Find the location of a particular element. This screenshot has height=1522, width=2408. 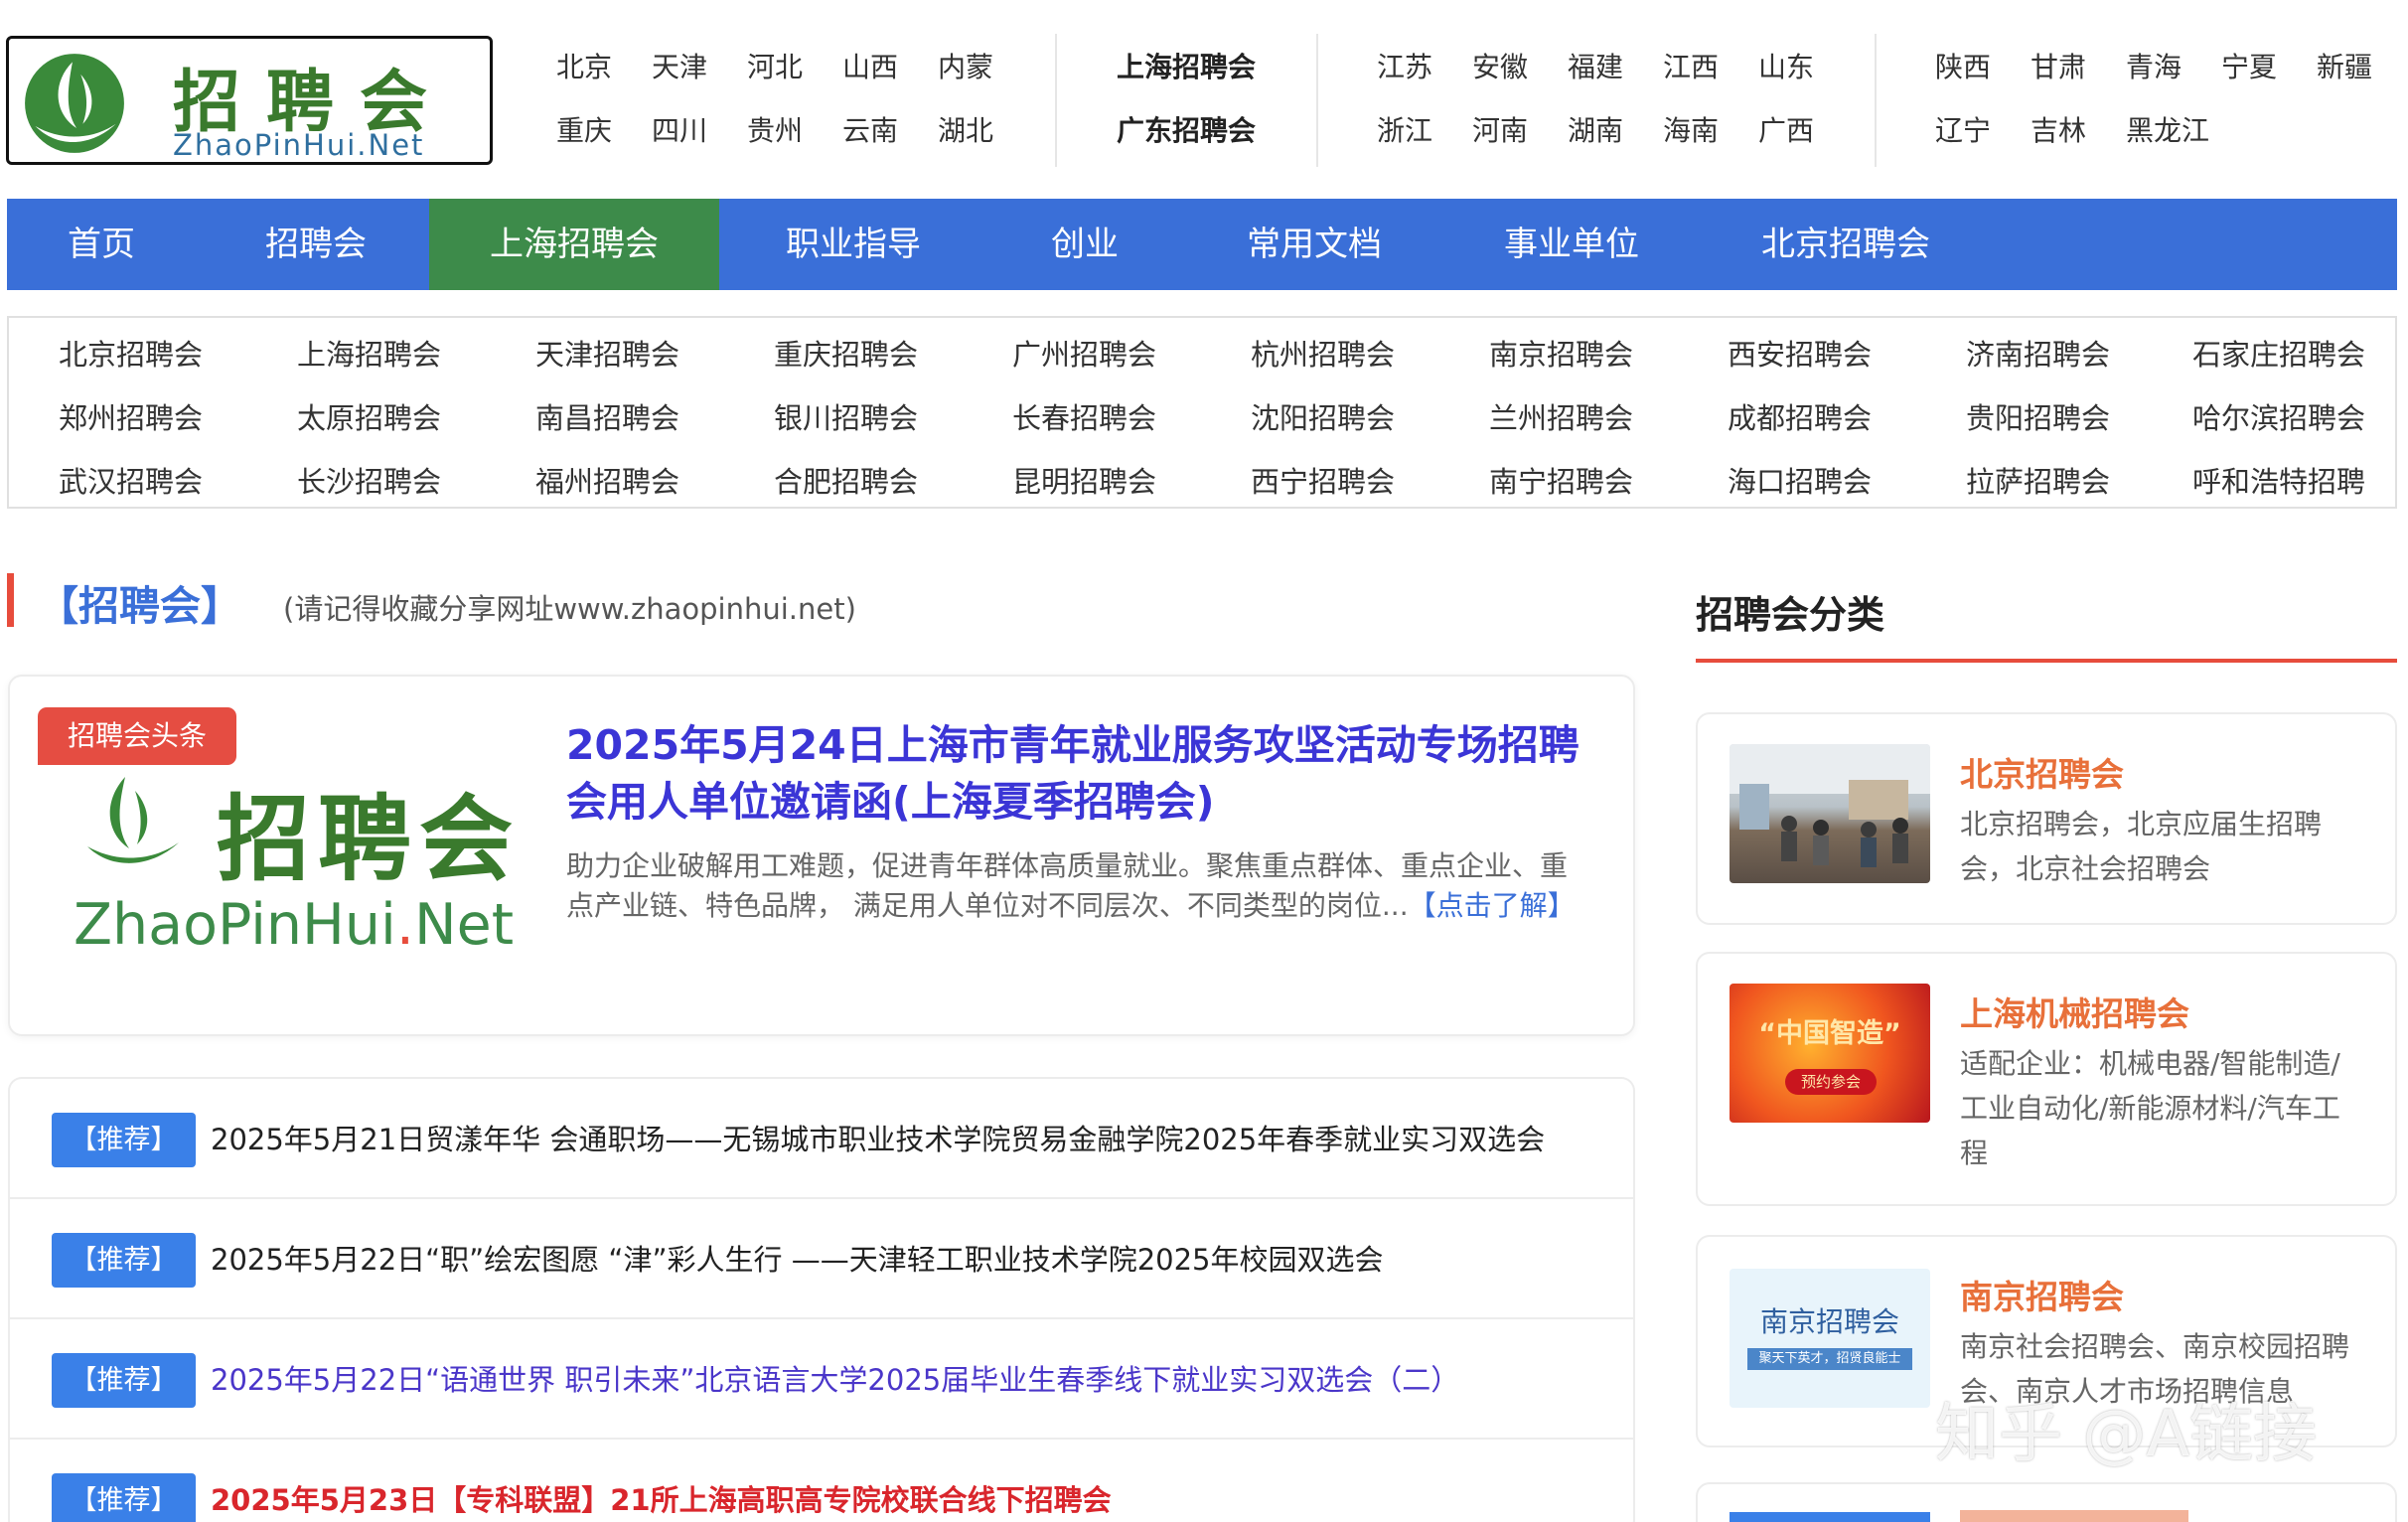

region-link: 四川 is located at coordinates (679, 129).